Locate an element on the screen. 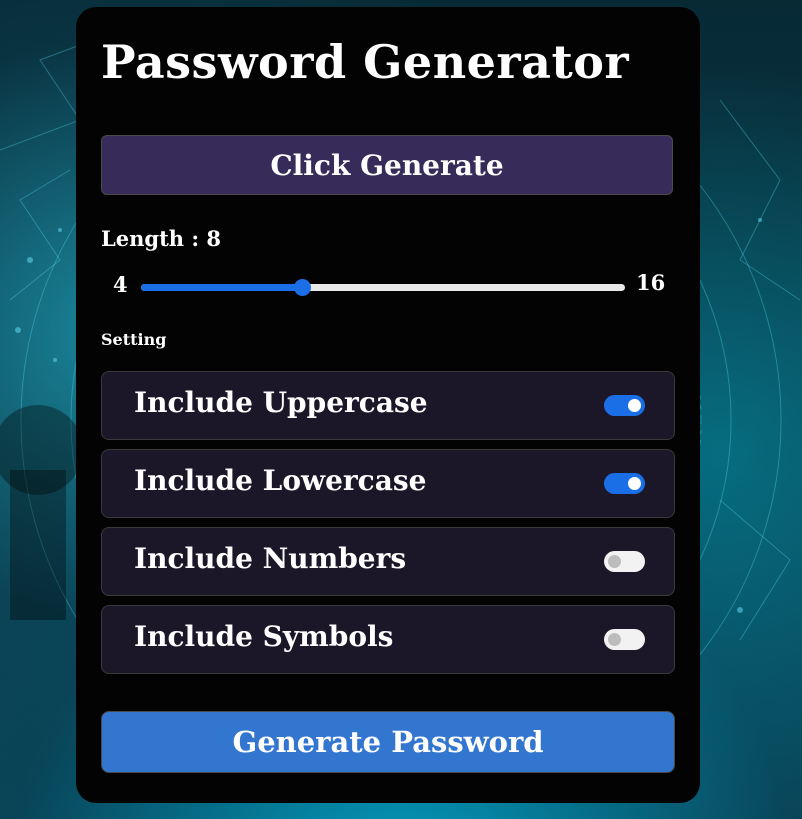  lowercase-toggle is located at coordinates (624, 483).